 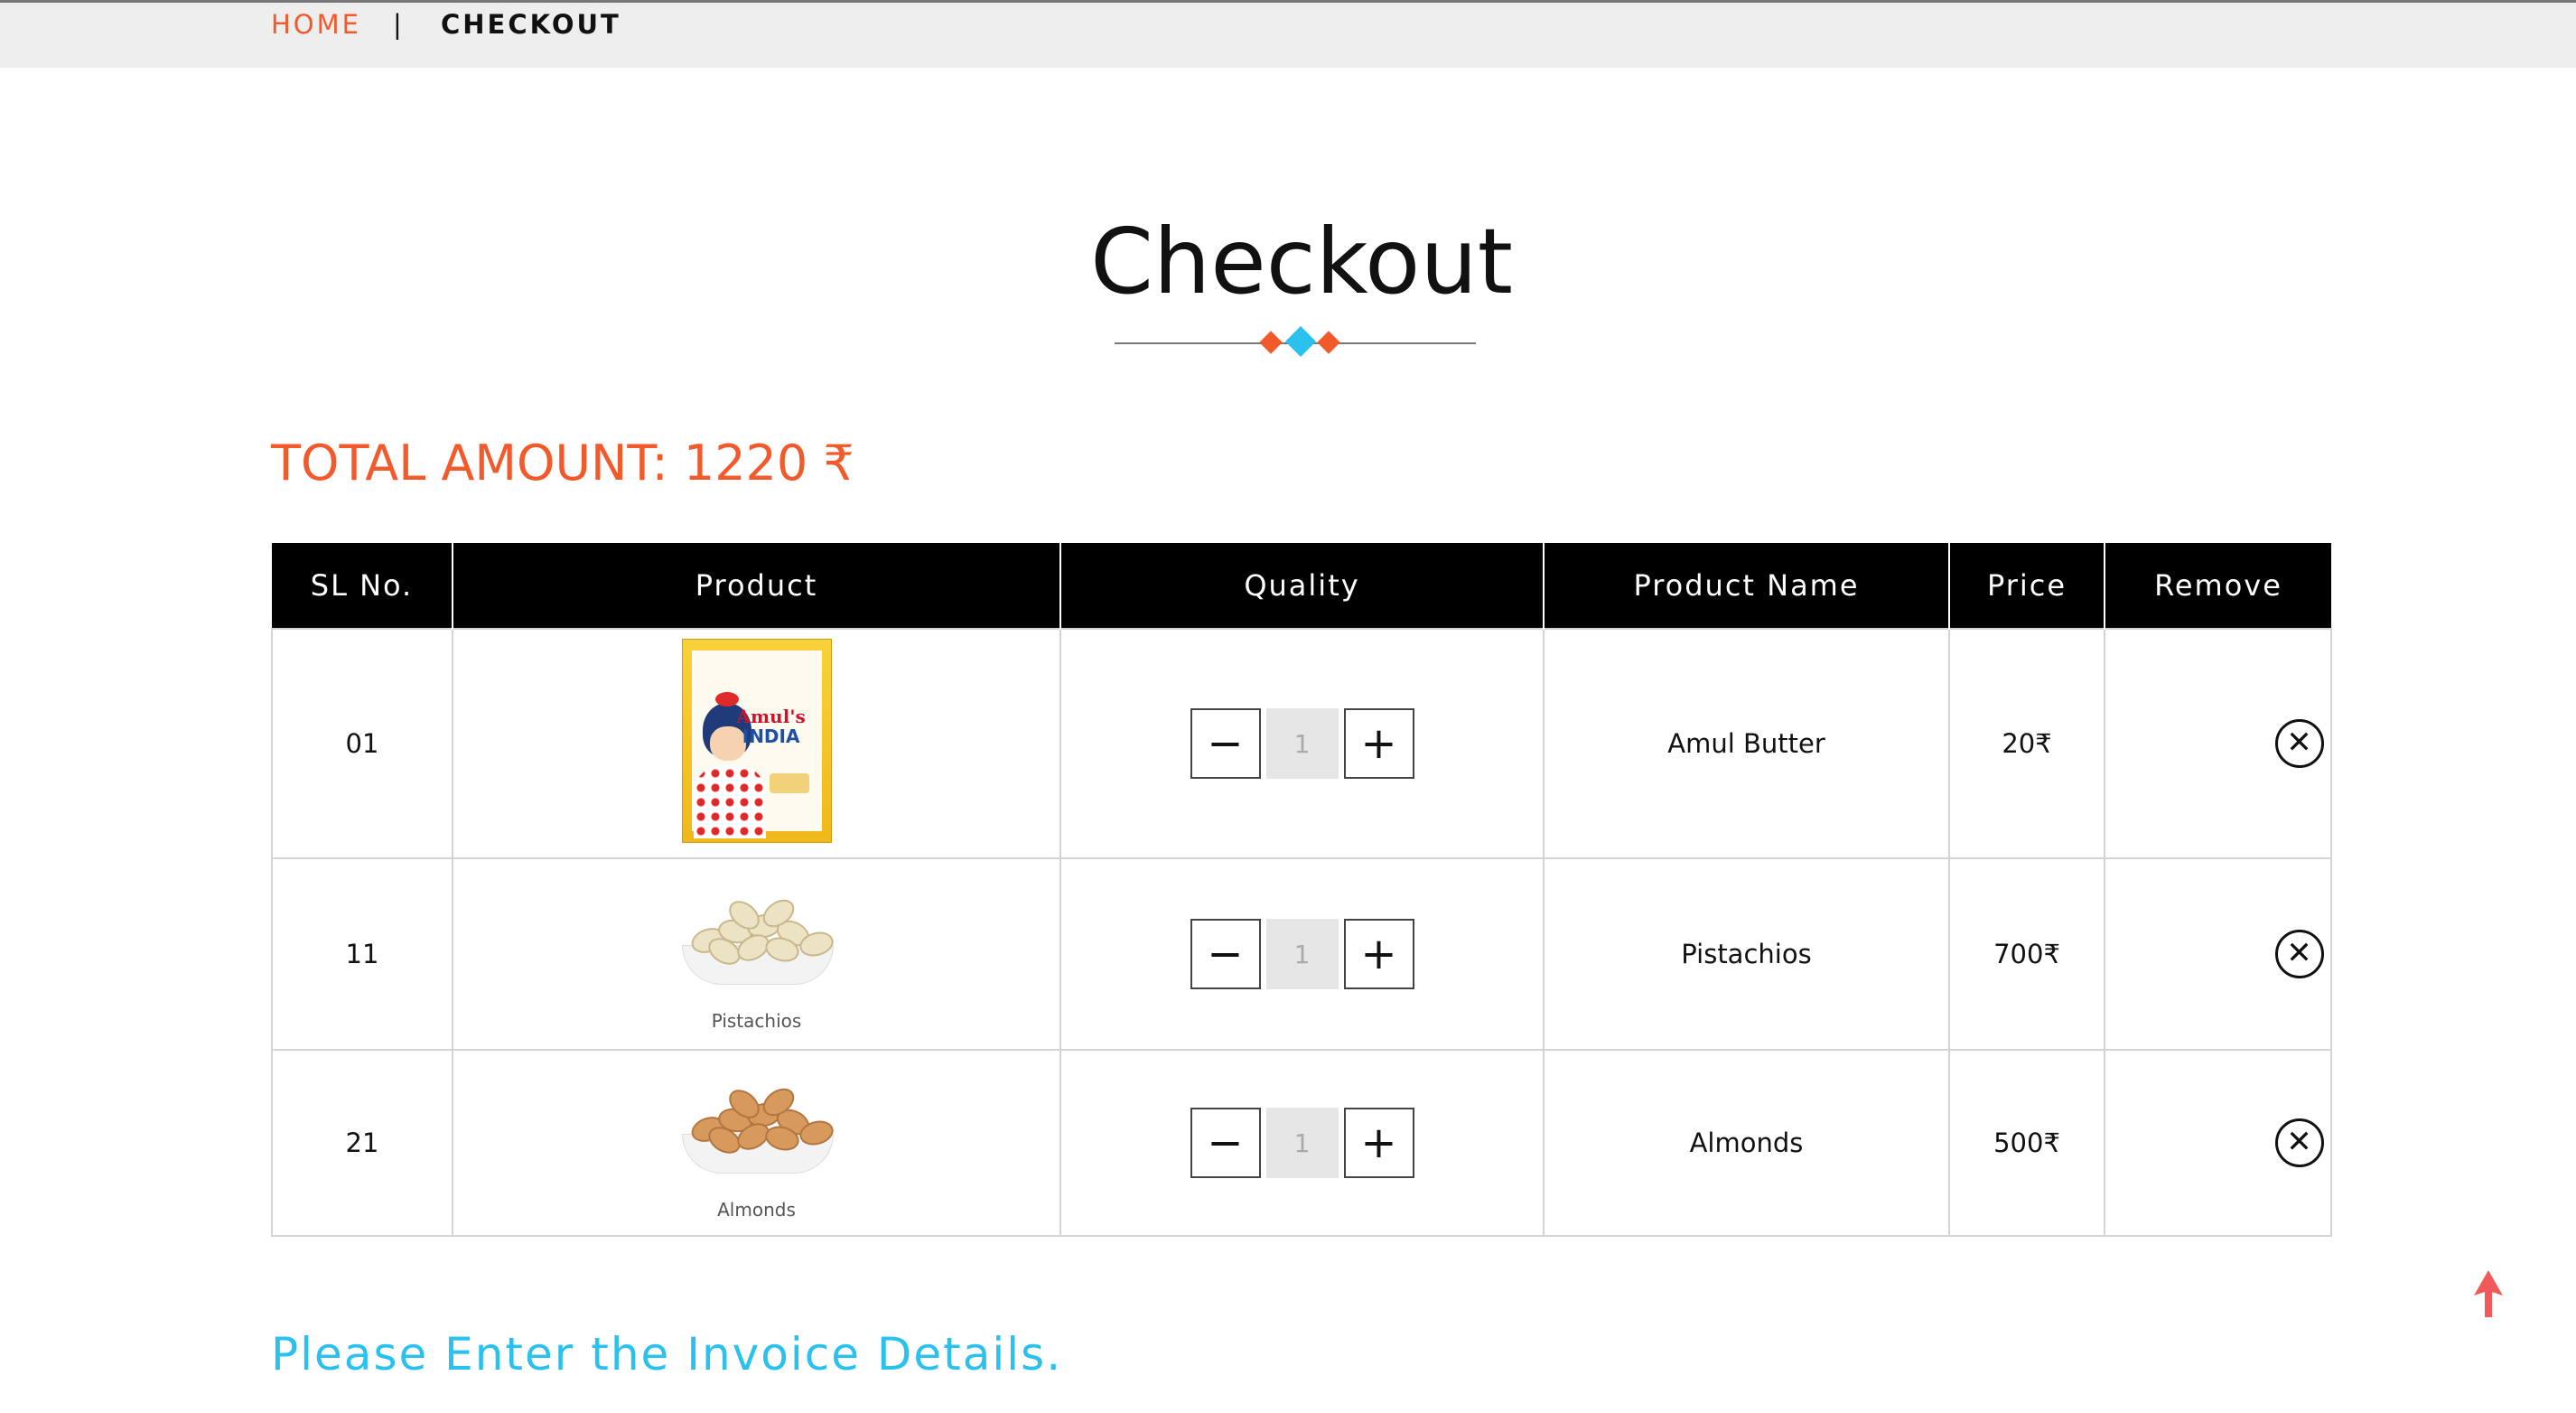 I want to click on header-price: Price, so click(x=2027, y=586).